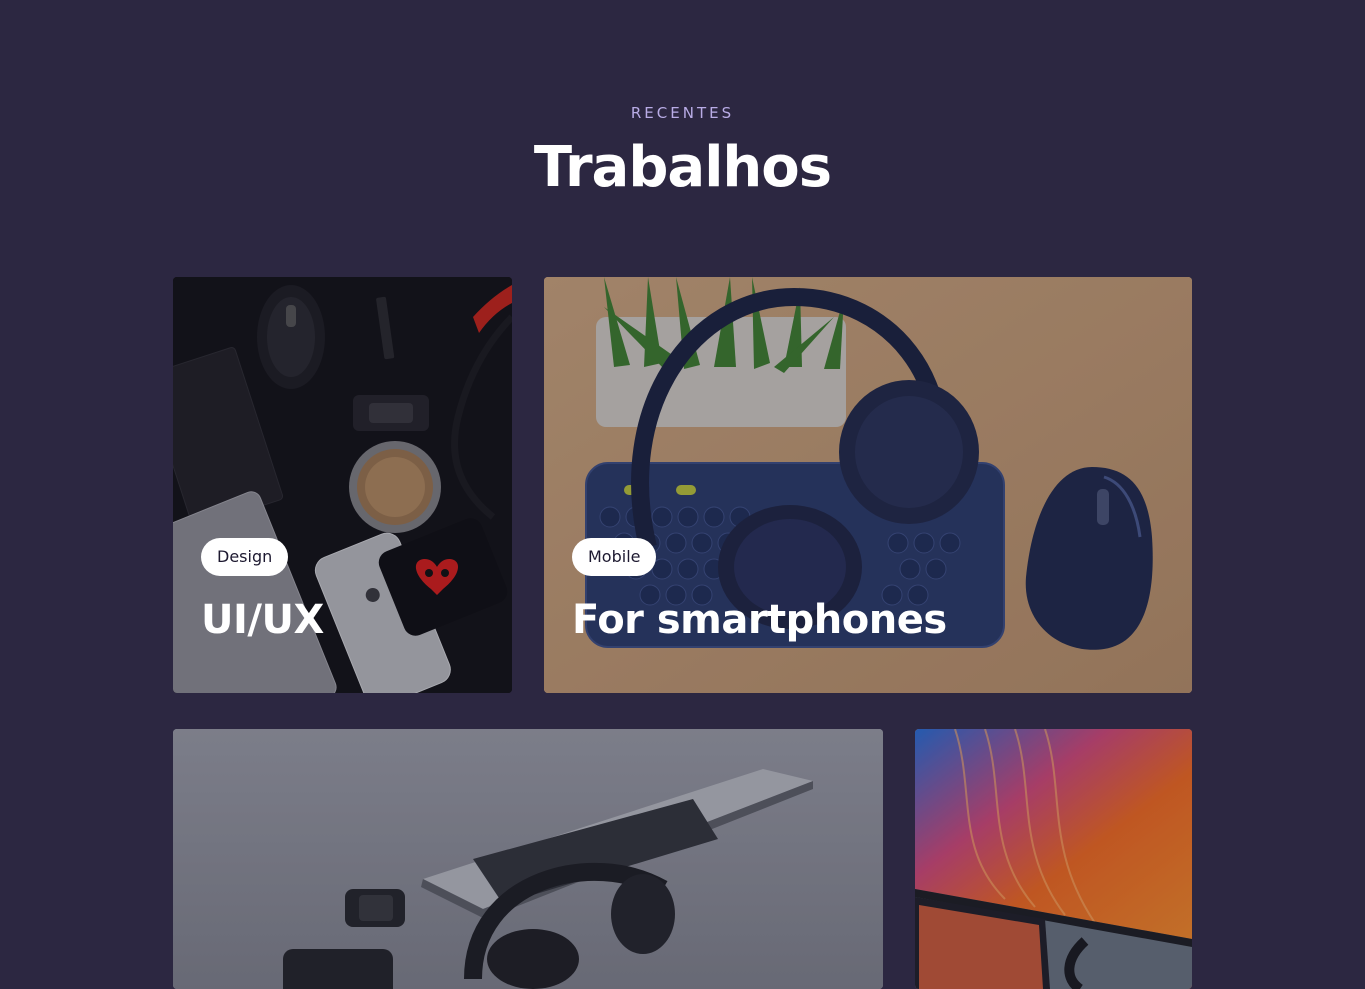 Image resolution: width=1365 pixels, height=989 pixels. I want to click on work-card-monitor, so click(1053, 859).